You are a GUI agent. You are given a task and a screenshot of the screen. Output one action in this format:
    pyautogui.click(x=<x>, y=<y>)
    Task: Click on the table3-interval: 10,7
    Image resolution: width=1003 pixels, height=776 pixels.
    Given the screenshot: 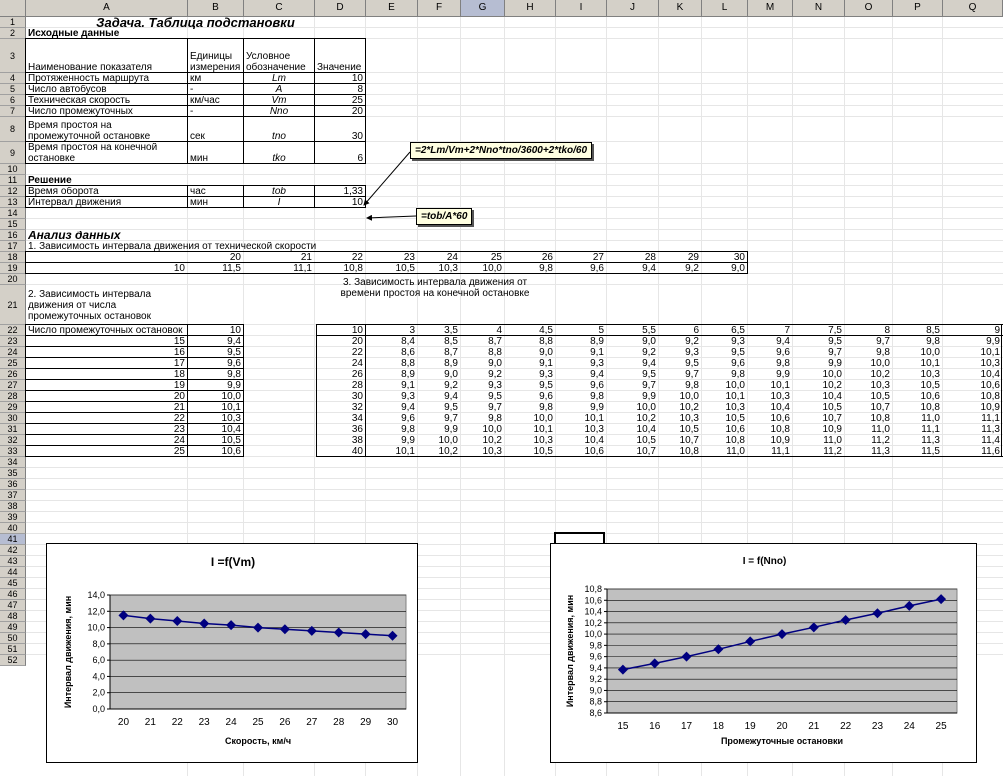 What is the action you would take?
    pyautogui.click(x=818, y=419)
    